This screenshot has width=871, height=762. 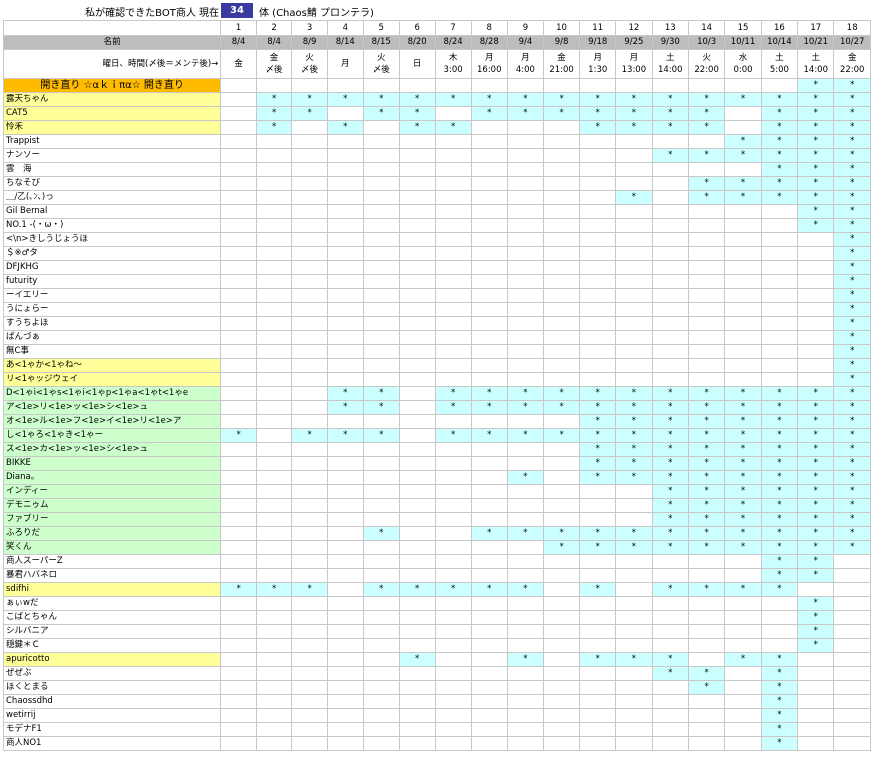 What do you see at coordinates (598, 28) in the screenshot?
I see `column-number: 11` at bounding box center [598, 28].